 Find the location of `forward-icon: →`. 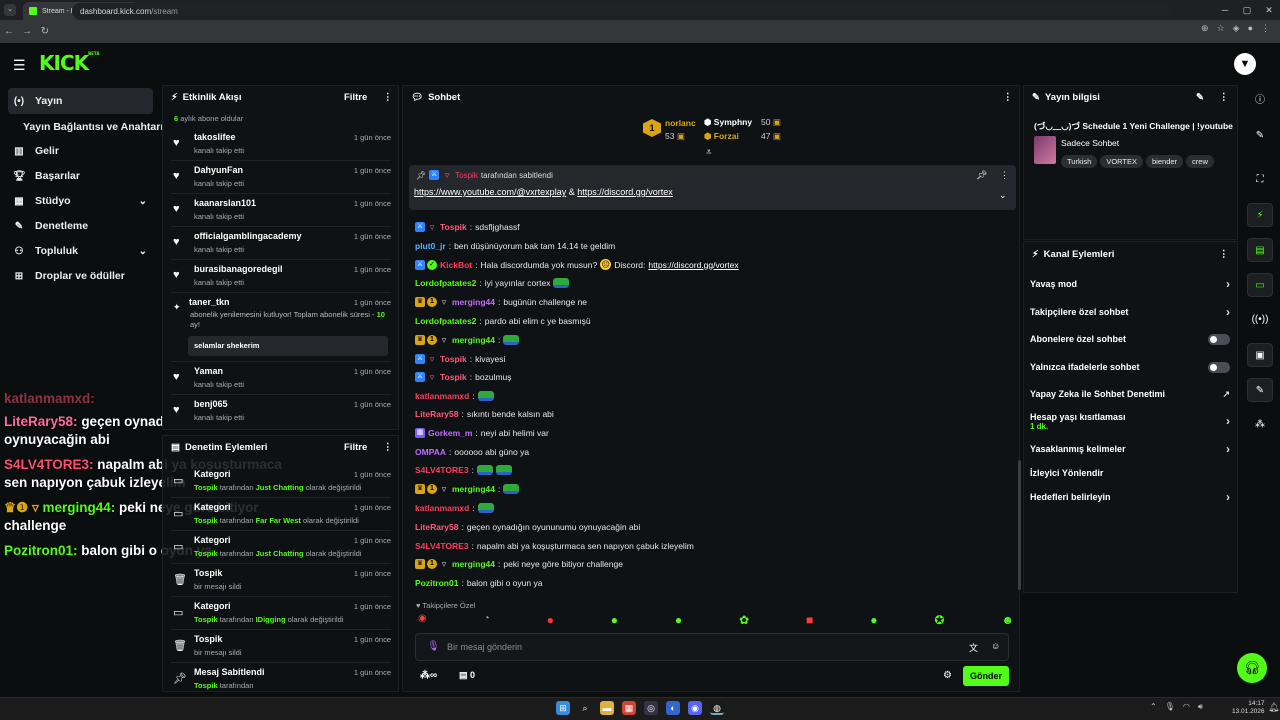

forward-icon: → is located at coordinates (27, 31).